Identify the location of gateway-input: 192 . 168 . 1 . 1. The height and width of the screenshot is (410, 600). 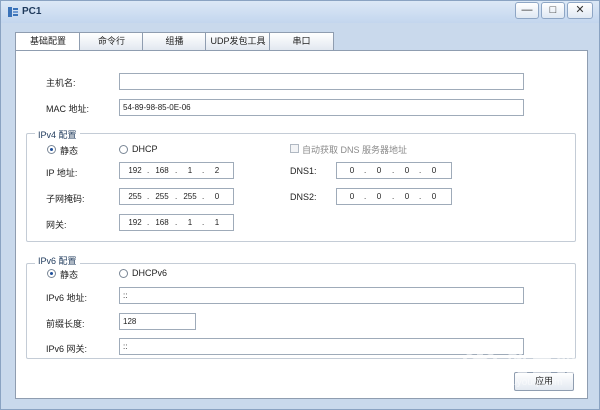
(176, 222).